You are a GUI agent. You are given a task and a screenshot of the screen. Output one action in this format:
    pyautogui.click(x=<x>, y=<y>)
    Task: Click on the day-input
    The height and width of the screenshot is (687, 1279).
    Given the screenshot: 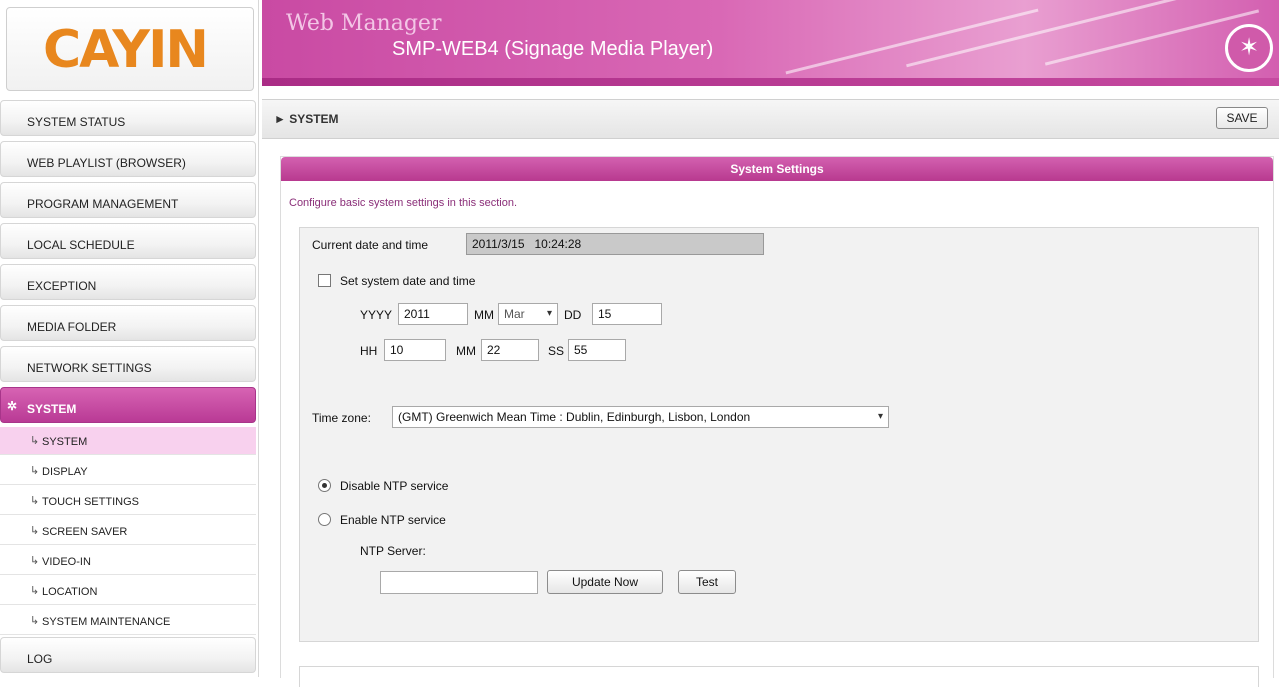 What is the action you would take?
    pyautogui.click(x=627, y=314)
    